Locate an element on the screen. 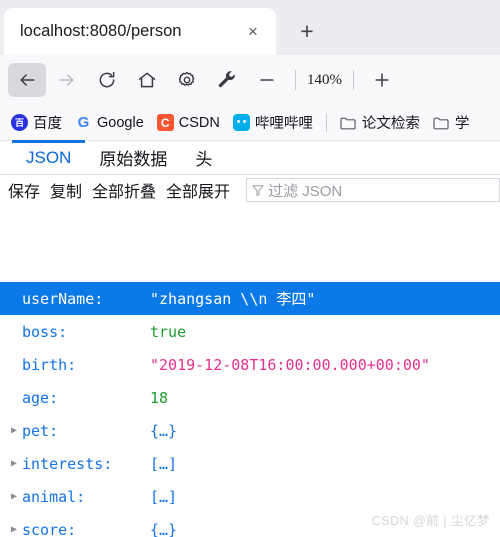  google-favicon-icon: G is located at coordinates (83, 122).